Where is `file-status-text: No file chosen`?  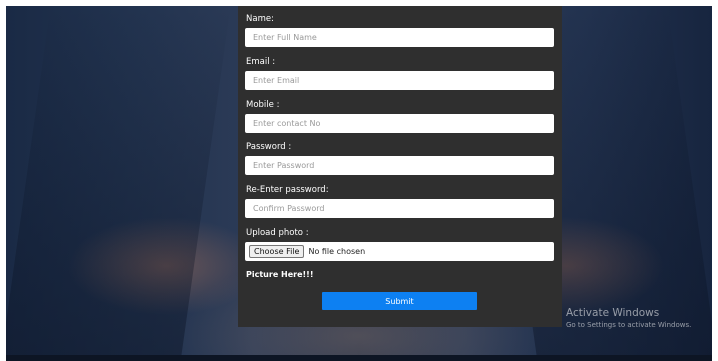
file-status-text: No file chosen is located at coordinates (337, 251).